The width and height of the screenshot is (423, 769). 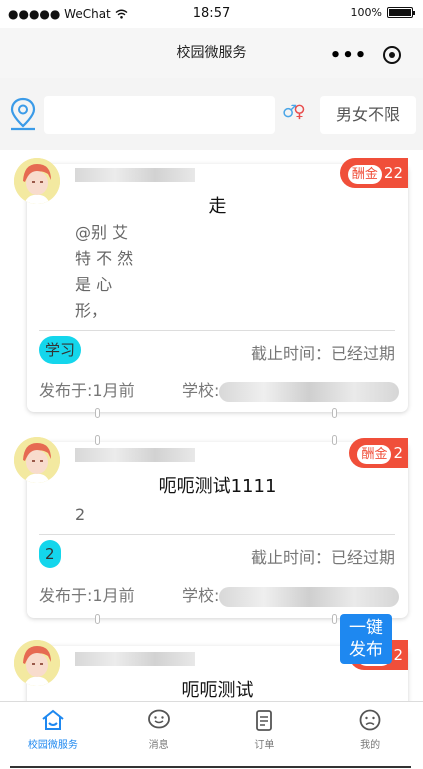 I want to click on close-miniprogram-button, so click(x=391, y=55).